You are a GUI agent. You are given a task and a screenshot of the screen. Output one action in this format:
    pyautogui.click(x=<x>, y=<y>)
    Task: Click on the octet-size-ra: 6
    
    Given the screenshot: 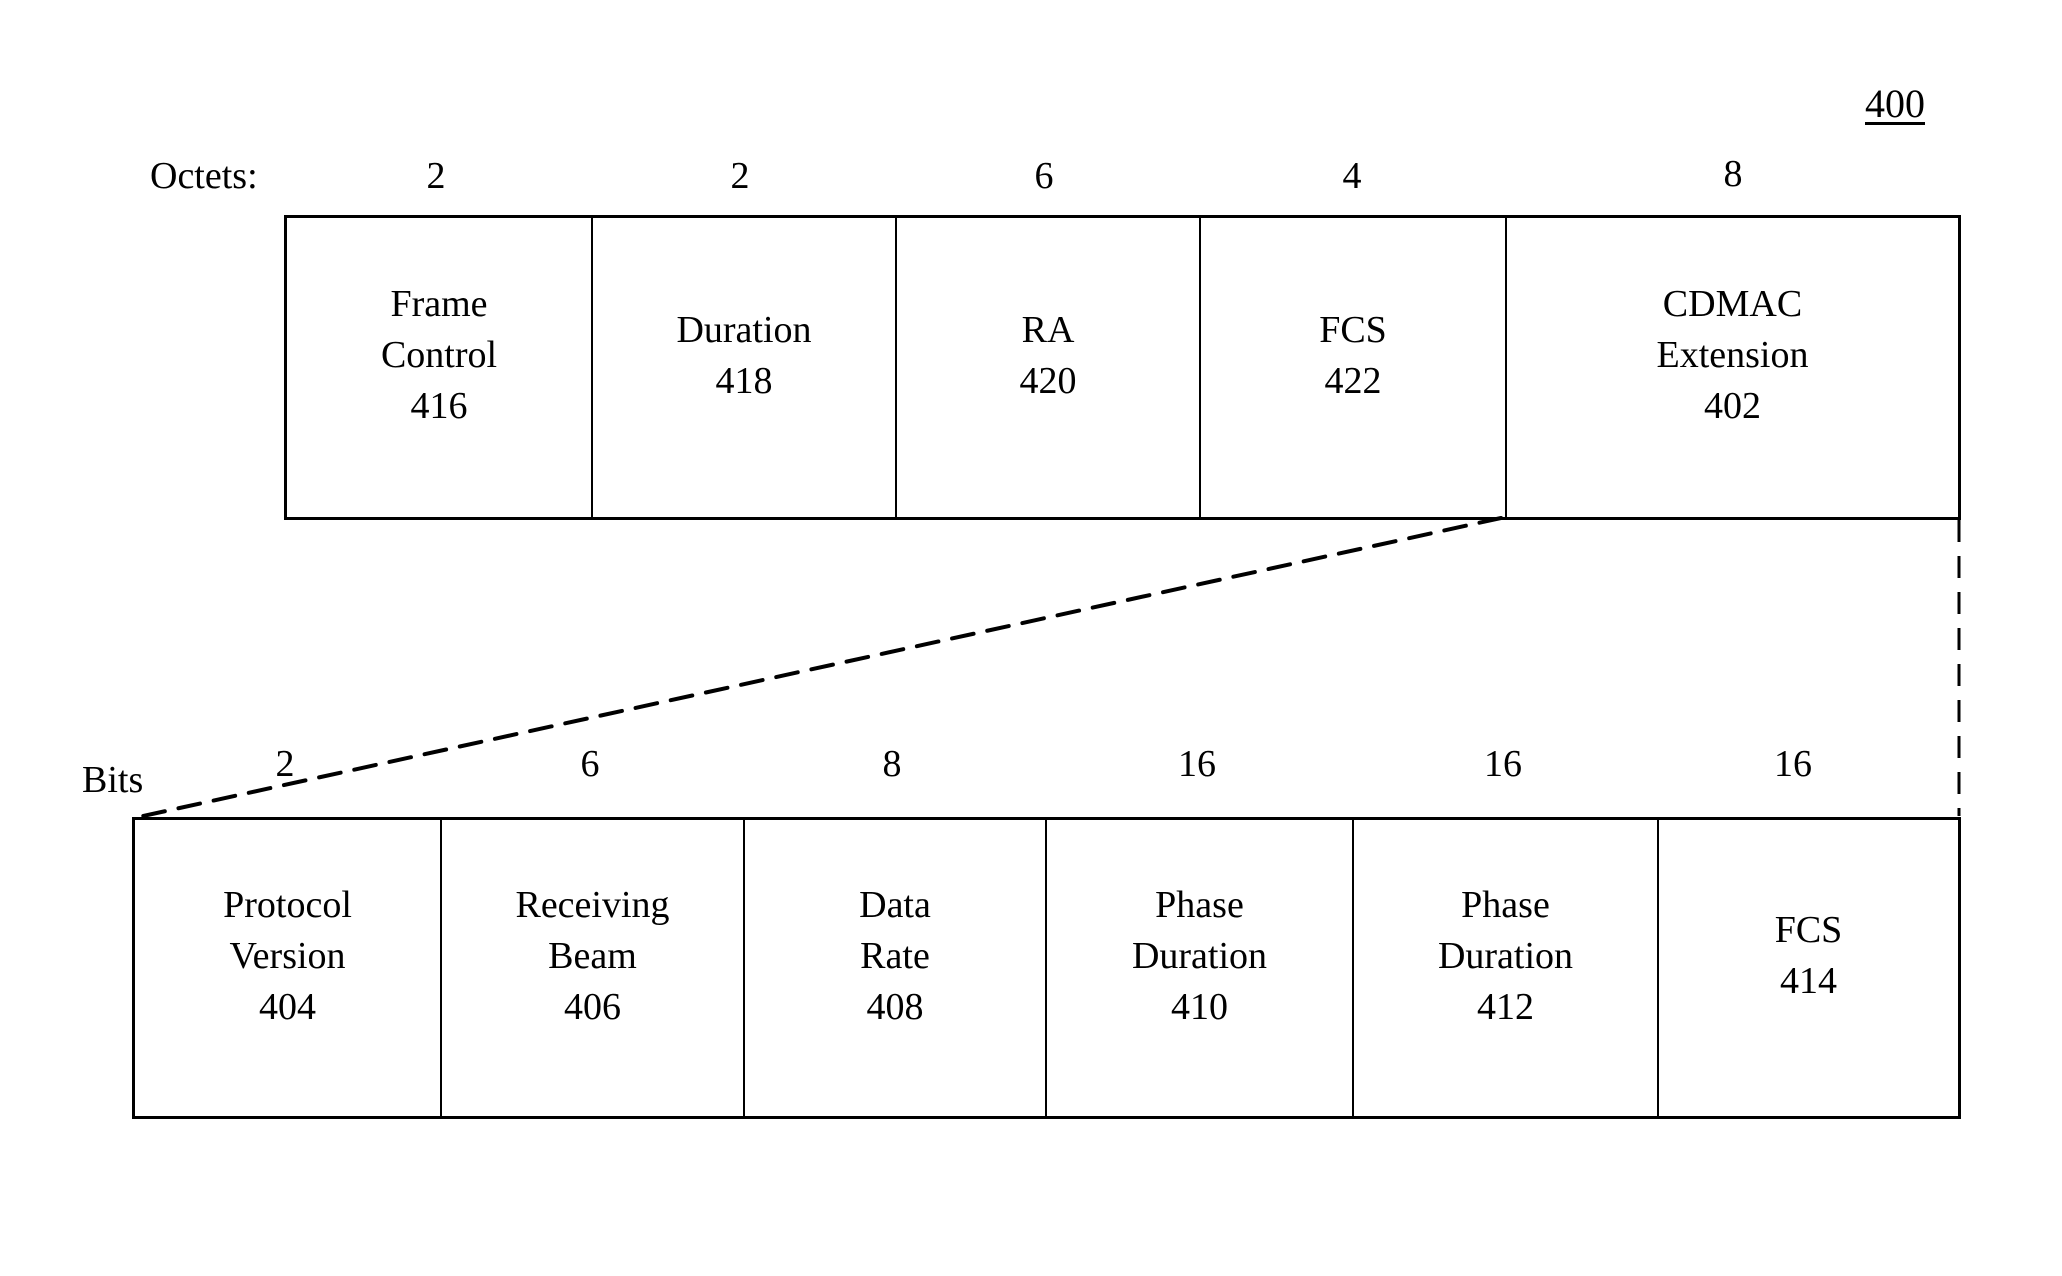 What is the action you would take?
    pyautogui.click(x=1044, y=176)
    